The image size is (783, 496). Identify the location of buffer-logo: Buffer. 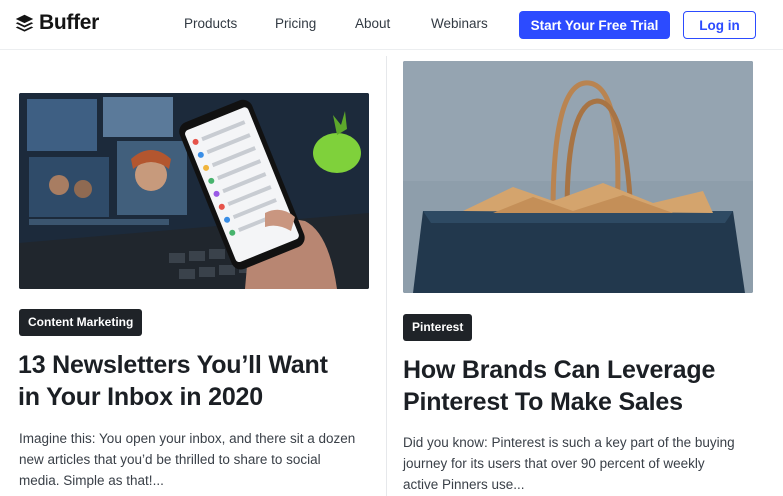
(56, 23).